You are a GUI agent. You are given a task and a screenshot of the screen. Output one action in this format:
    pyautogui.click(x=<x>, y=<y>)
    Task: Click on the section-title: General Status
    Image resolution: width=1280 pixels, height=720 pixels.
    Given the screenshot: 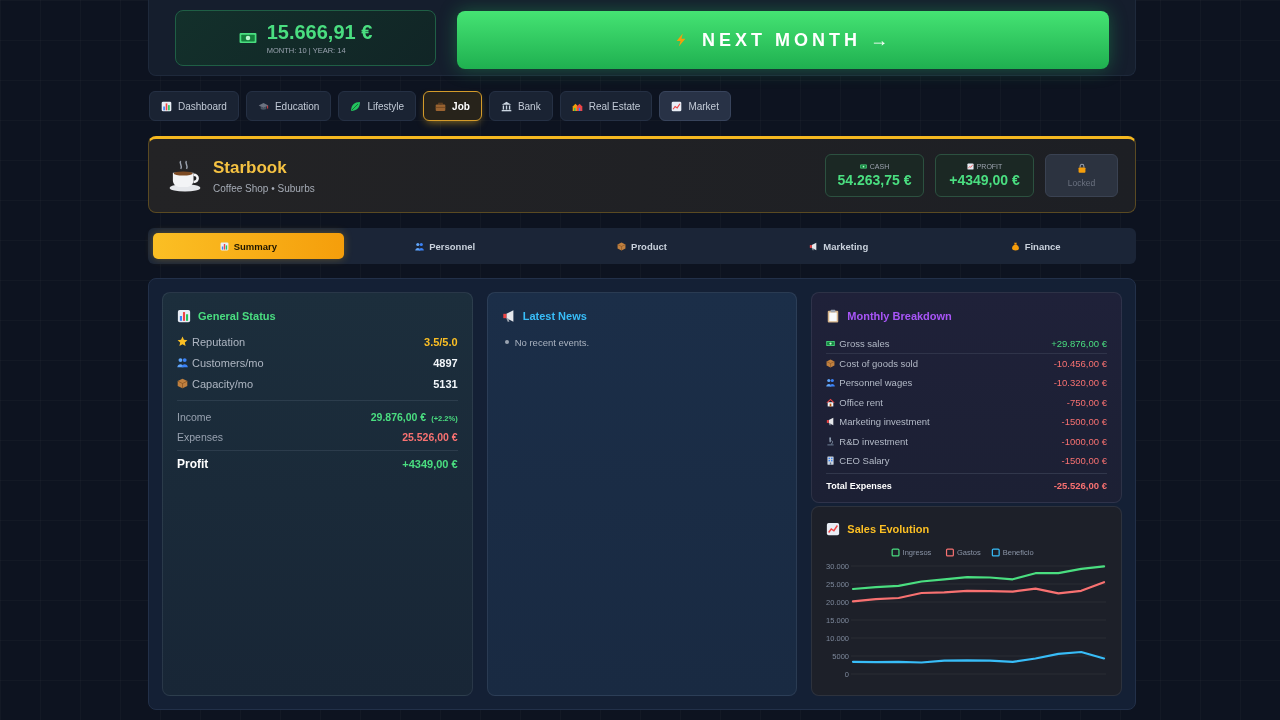 What is the action you would take?
    pyautogui.click(x=237, y=316)
    